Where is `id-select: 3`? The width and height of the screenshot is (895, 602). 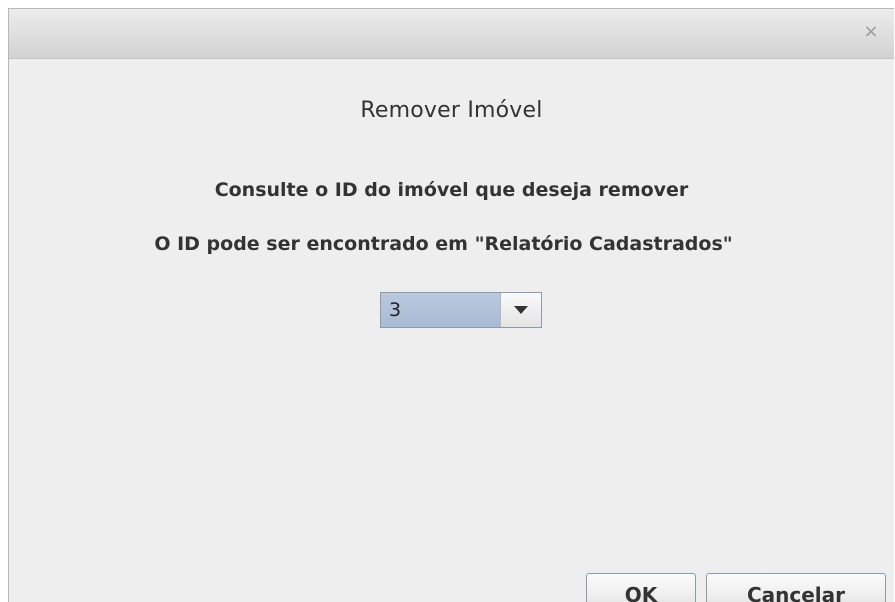 id-select: 3 is located at coordinates (461, 310).